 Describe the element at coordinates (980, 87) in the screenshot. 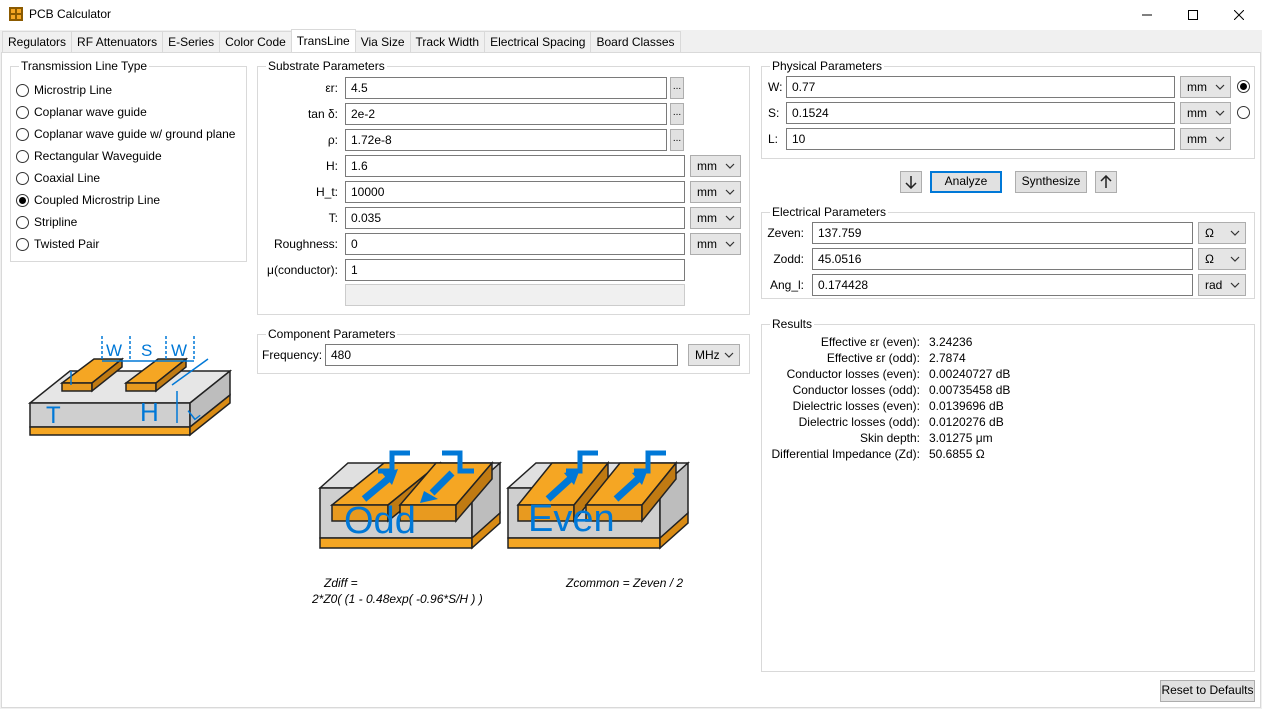

I see `physical-input: 0.77` at that location.